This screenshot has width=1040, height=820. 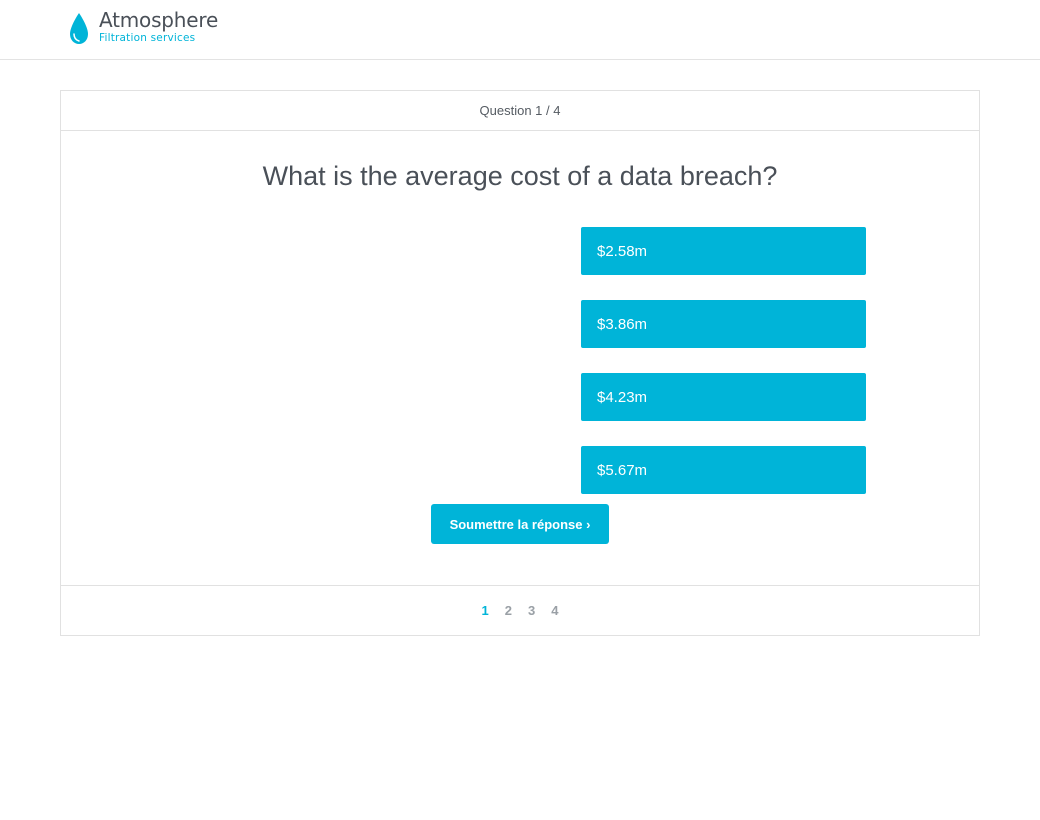 I want to click on page-link-4: 4, so click(x=554, y=610).